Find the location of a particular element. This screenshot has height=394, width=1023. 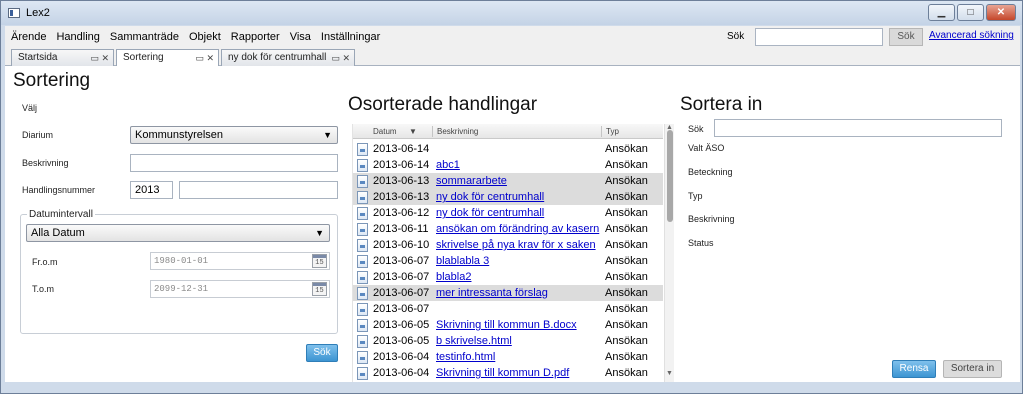

cell-date: 2013-06-05 is located at coordinates (401, 341).